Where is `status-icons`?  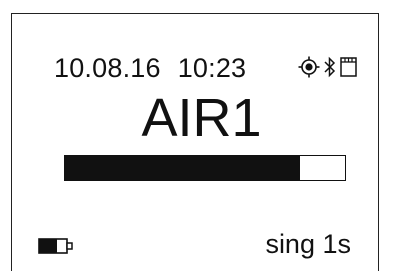 status-icons is located at coordinates (327, 67).